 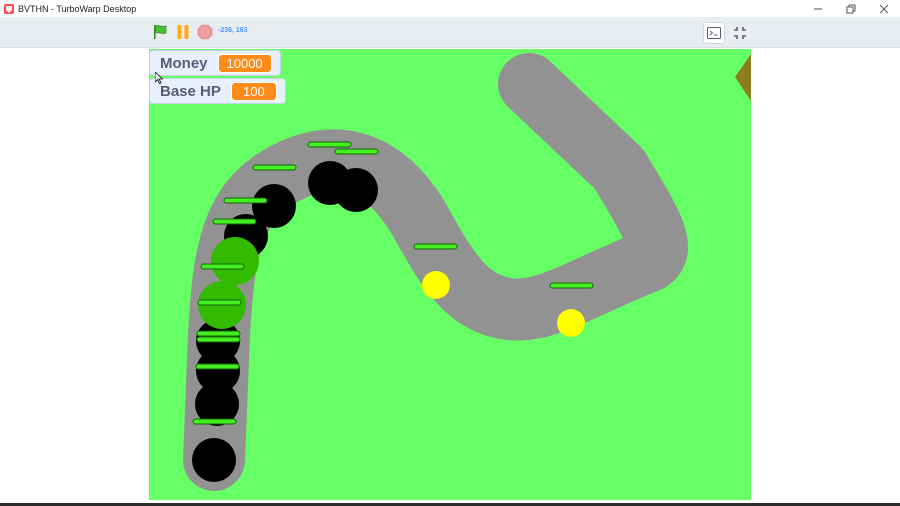 What do you see at coordinates (233, 30) in the screenshot?
I see `mouse-coordinates: -236, 163` at bounding box center [233, 30].